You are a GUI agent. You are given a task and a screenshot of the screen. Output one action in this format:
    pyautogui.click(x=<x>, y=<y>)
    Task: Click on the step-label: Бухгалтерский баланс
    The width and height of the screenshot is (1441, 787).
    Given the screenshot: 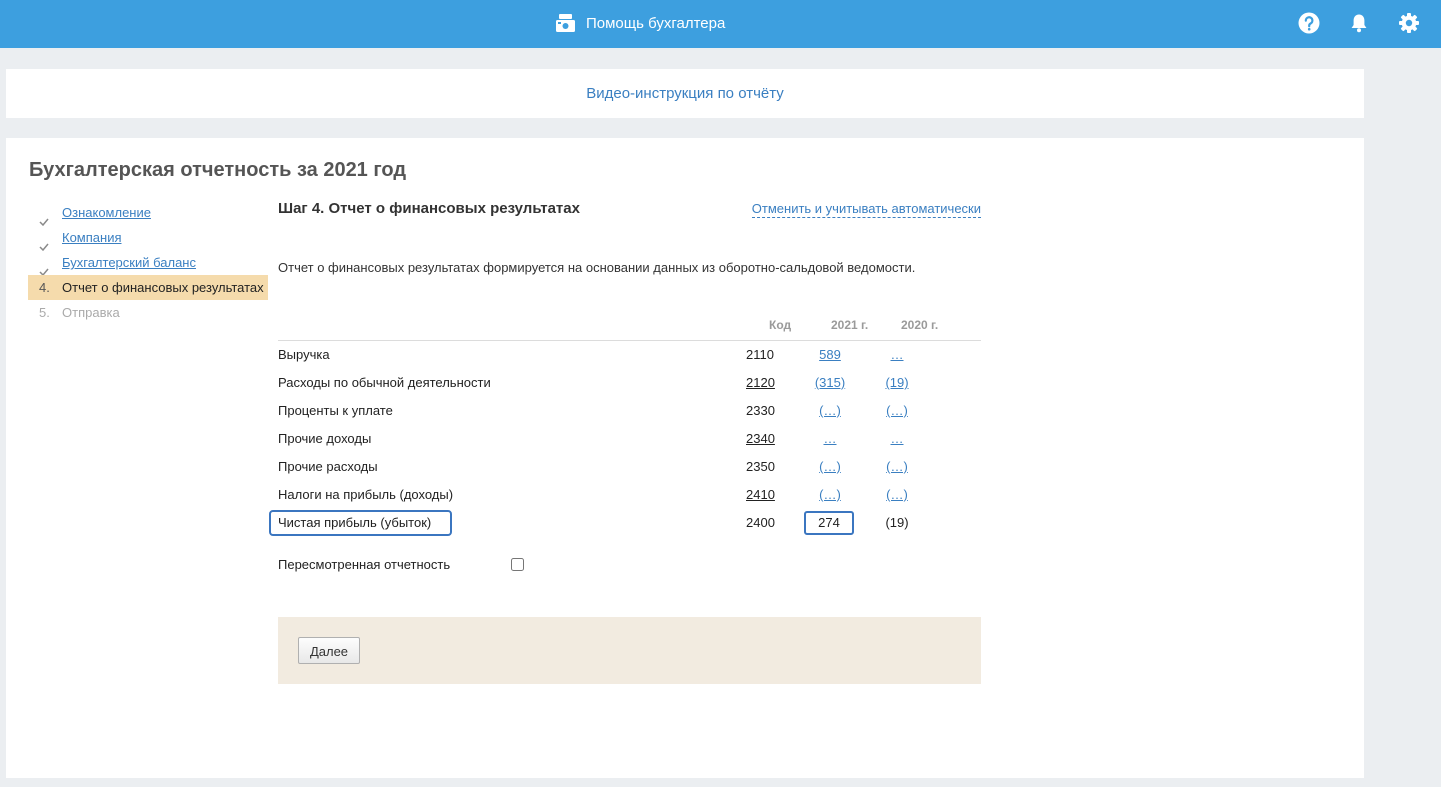 What is the action you would take?
    pyautogui.click(x=129, y=262)
    